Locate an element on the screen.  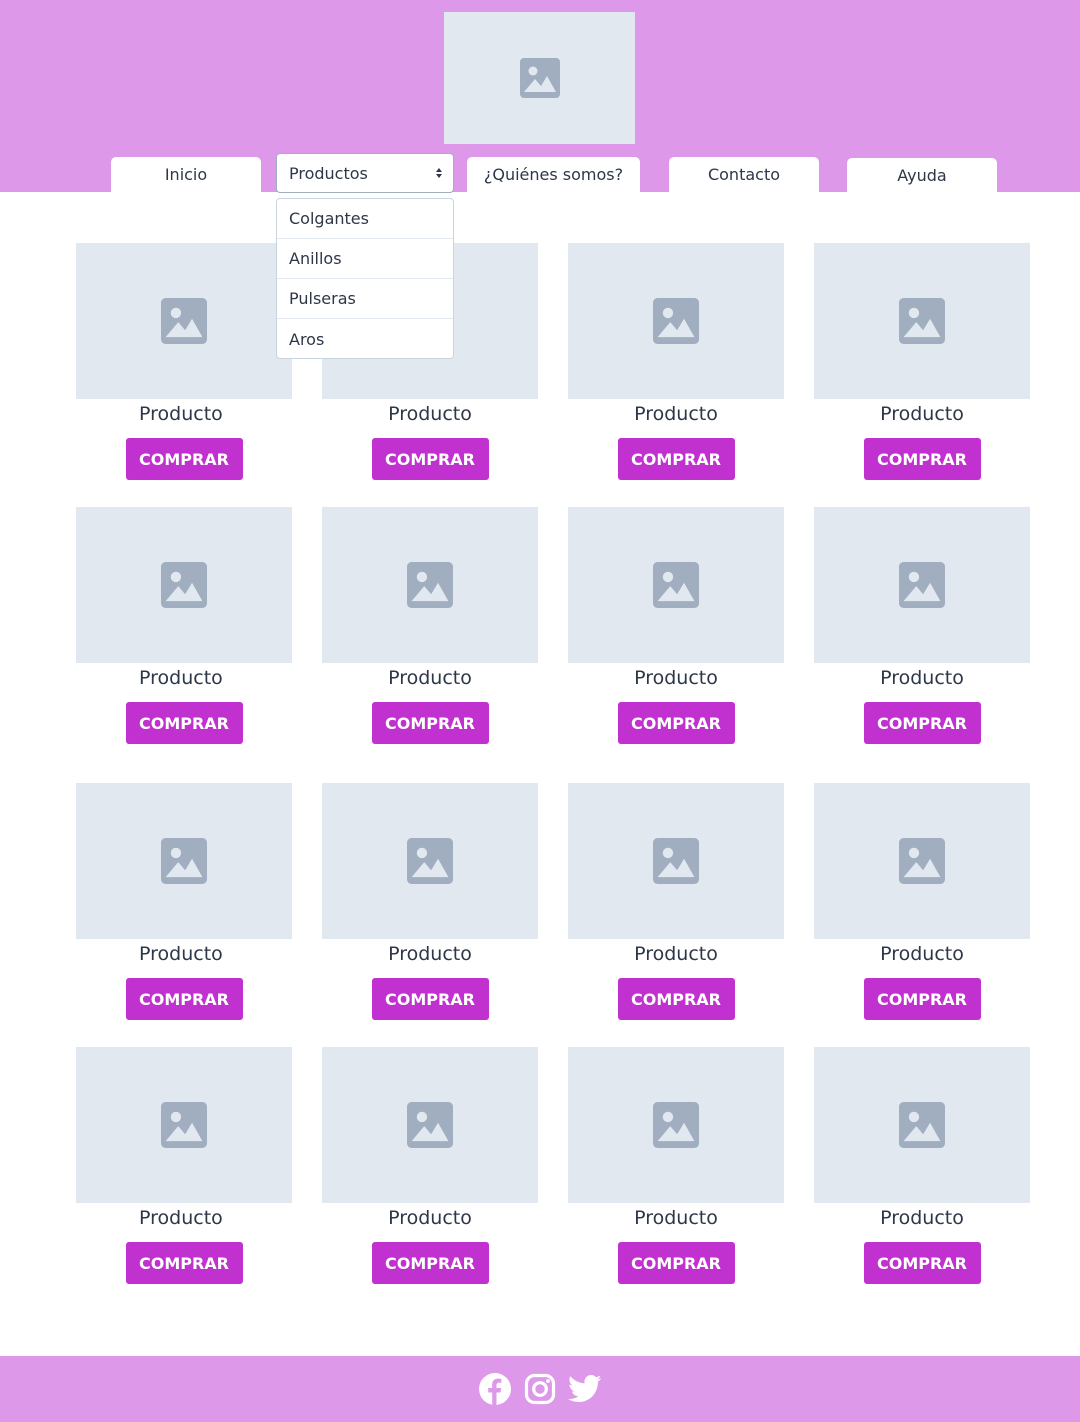
dropdown-option-label: Pulseras is located at coordinates (322, 298).